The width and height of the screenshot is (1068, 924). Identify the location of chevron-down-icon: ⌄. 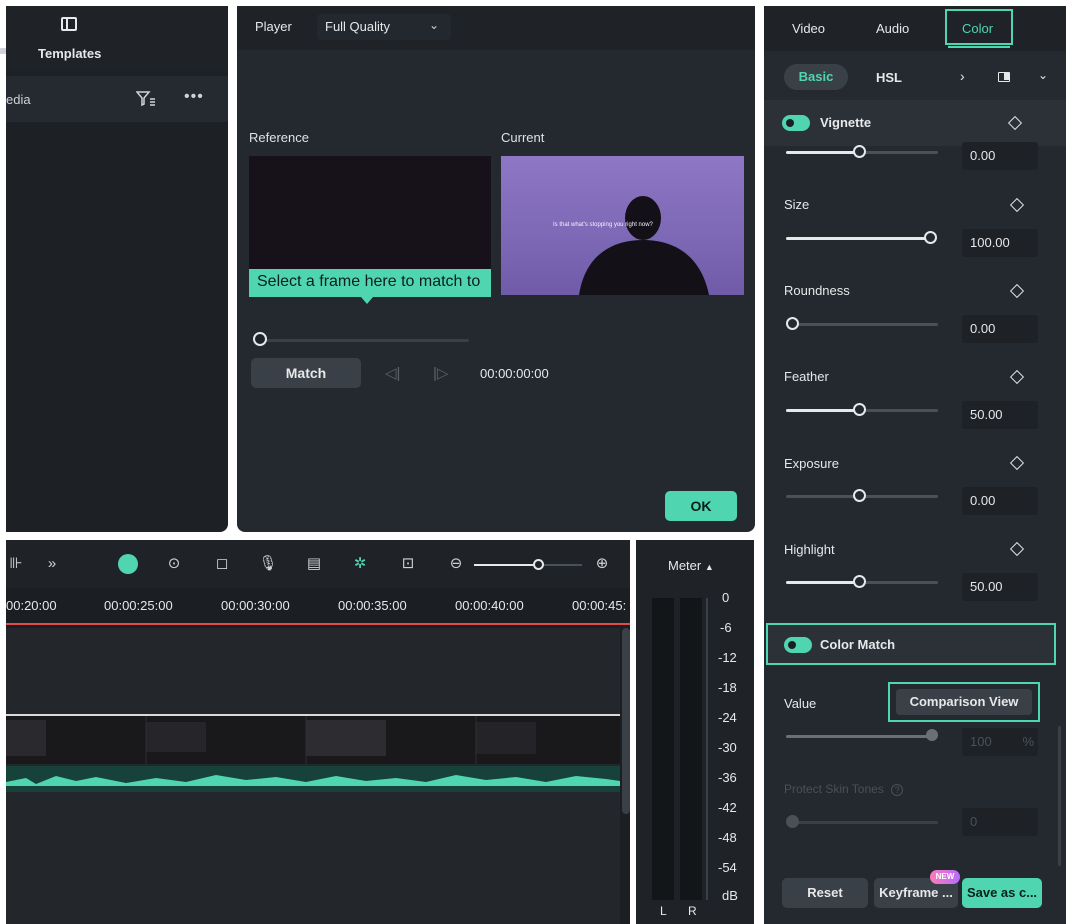
(1043, 75).